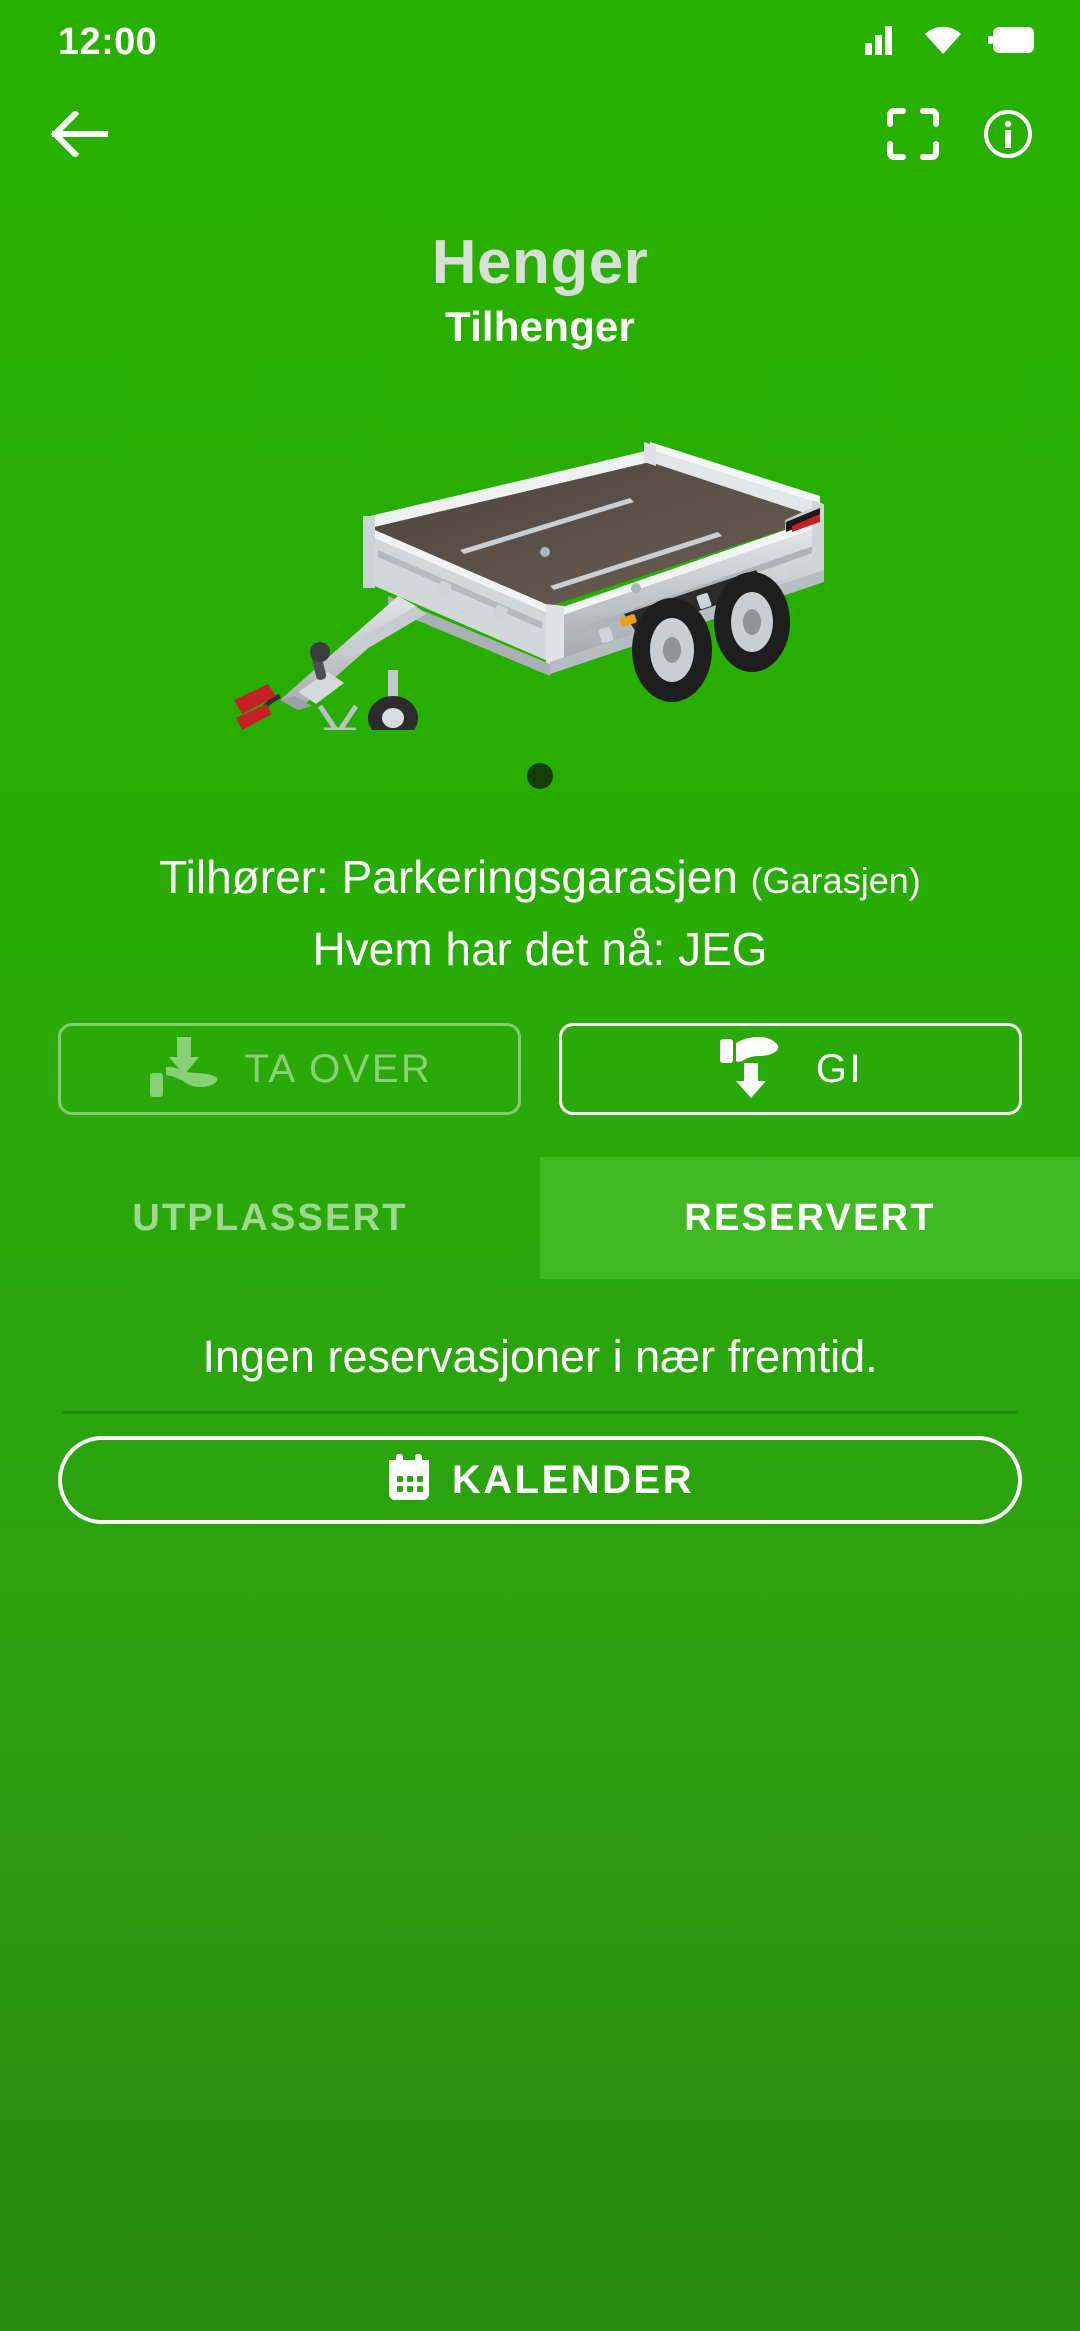 This screenshot has width=1080, height=2331. I want to click on tab-utplassert-label: UTPLASSERT, so click(270, 1217).